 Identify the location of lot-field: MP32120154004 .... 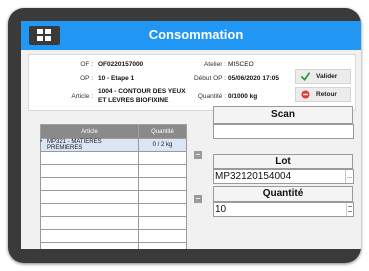
(283, 176).